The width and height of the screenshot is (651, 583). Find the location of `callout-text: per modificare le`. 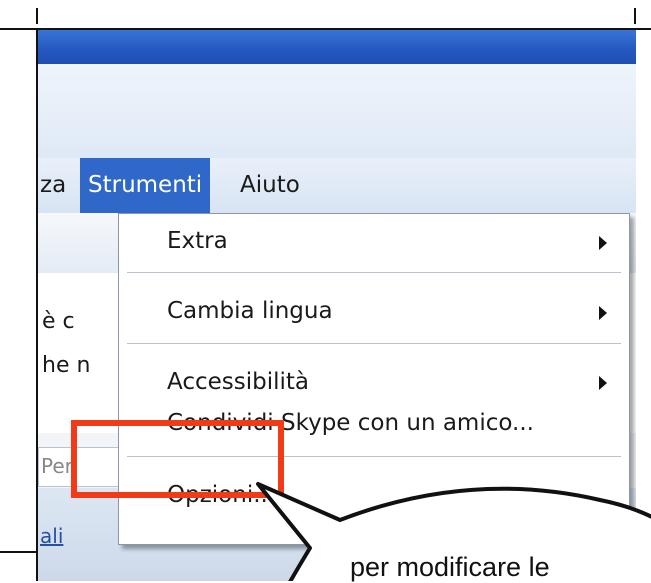

callout-text: per modificare le is located at coordinates (450, 567).